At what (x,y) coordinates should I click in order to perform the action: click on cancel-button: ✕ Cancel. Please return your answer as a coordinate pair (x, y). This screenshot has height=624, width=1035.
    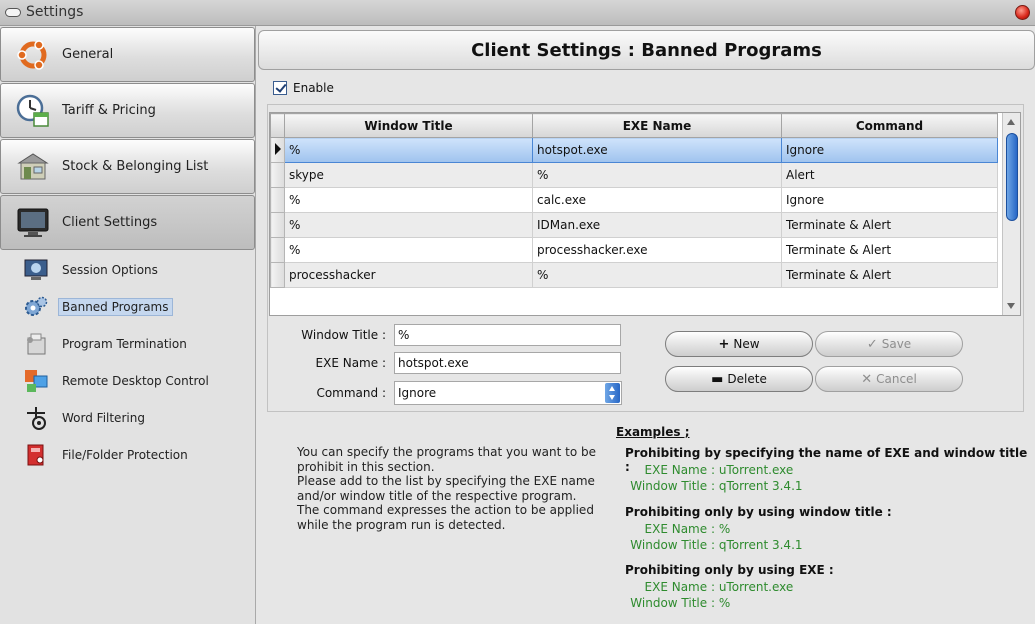
    Looking at the image, I should click on (889, 379).